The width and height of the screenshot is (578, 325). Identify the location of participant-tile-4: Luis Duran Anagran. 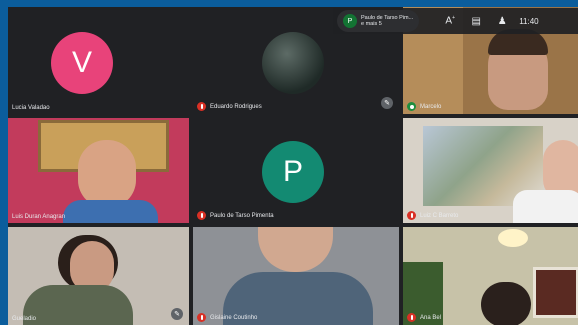
(98, 170).